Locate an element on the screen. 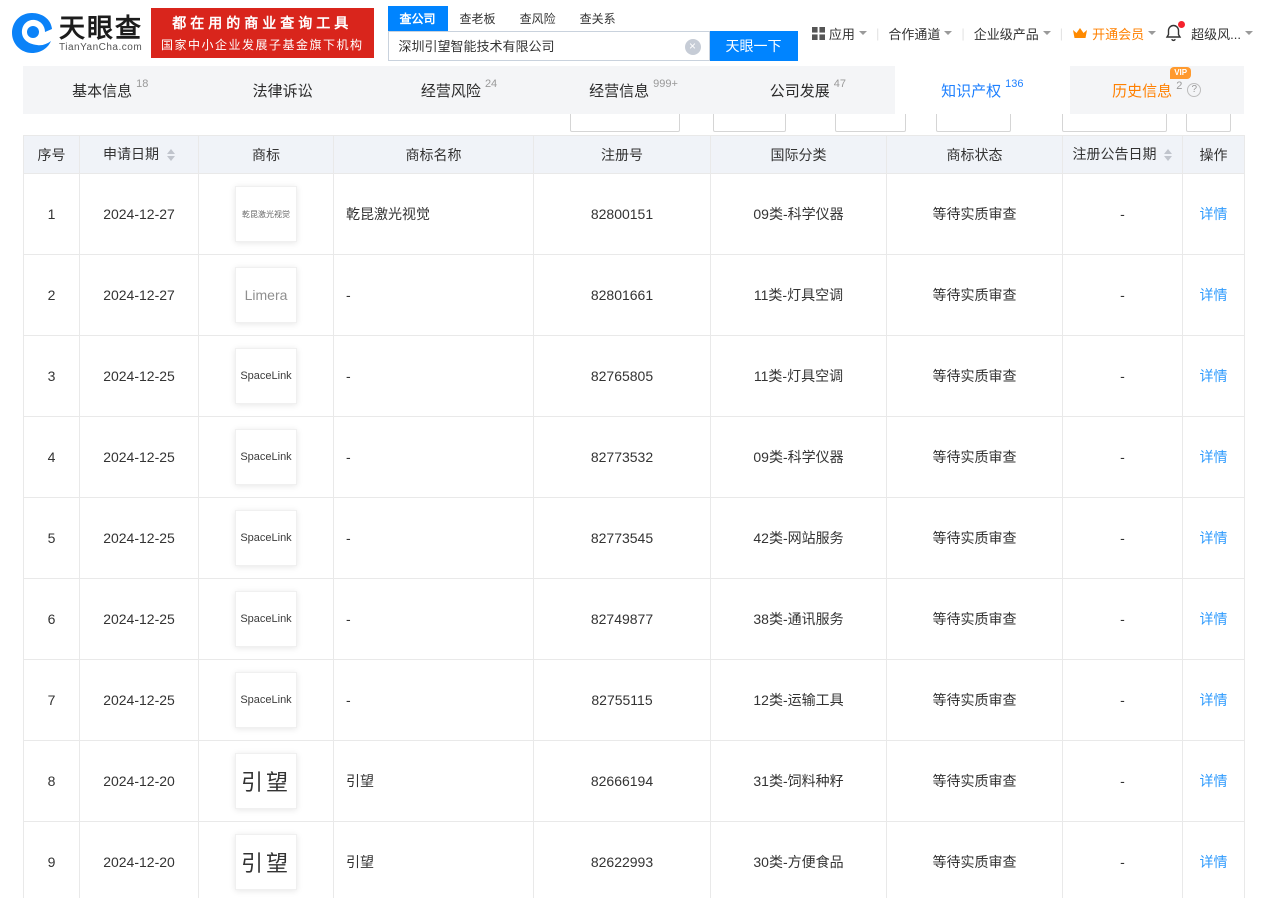 Image resolution: width=1267 pixels, height=898 pixels. nav-membership-label: 开通会员 is located at coordinates (1118, 34).